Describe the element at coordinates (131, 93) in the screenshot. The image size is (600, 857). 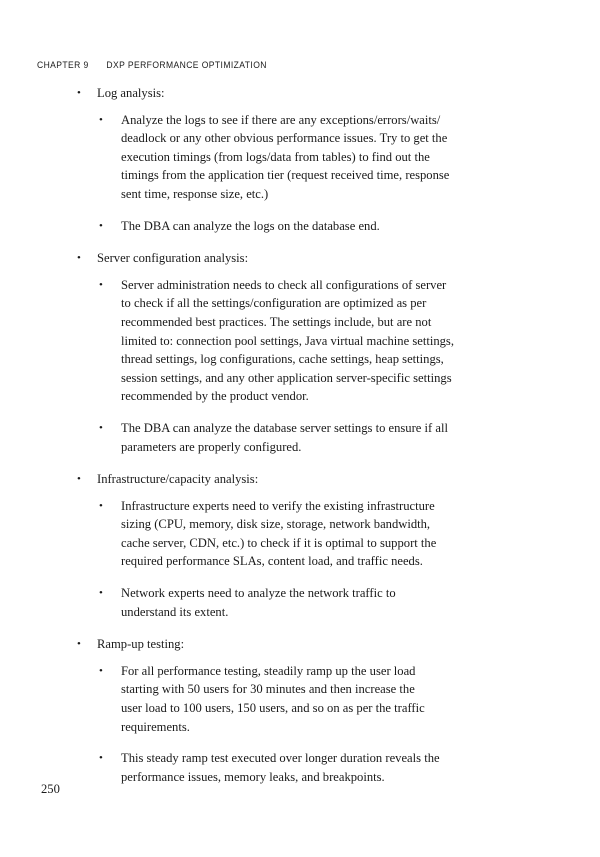
I see `section-heading: Log analysis:` at that location.